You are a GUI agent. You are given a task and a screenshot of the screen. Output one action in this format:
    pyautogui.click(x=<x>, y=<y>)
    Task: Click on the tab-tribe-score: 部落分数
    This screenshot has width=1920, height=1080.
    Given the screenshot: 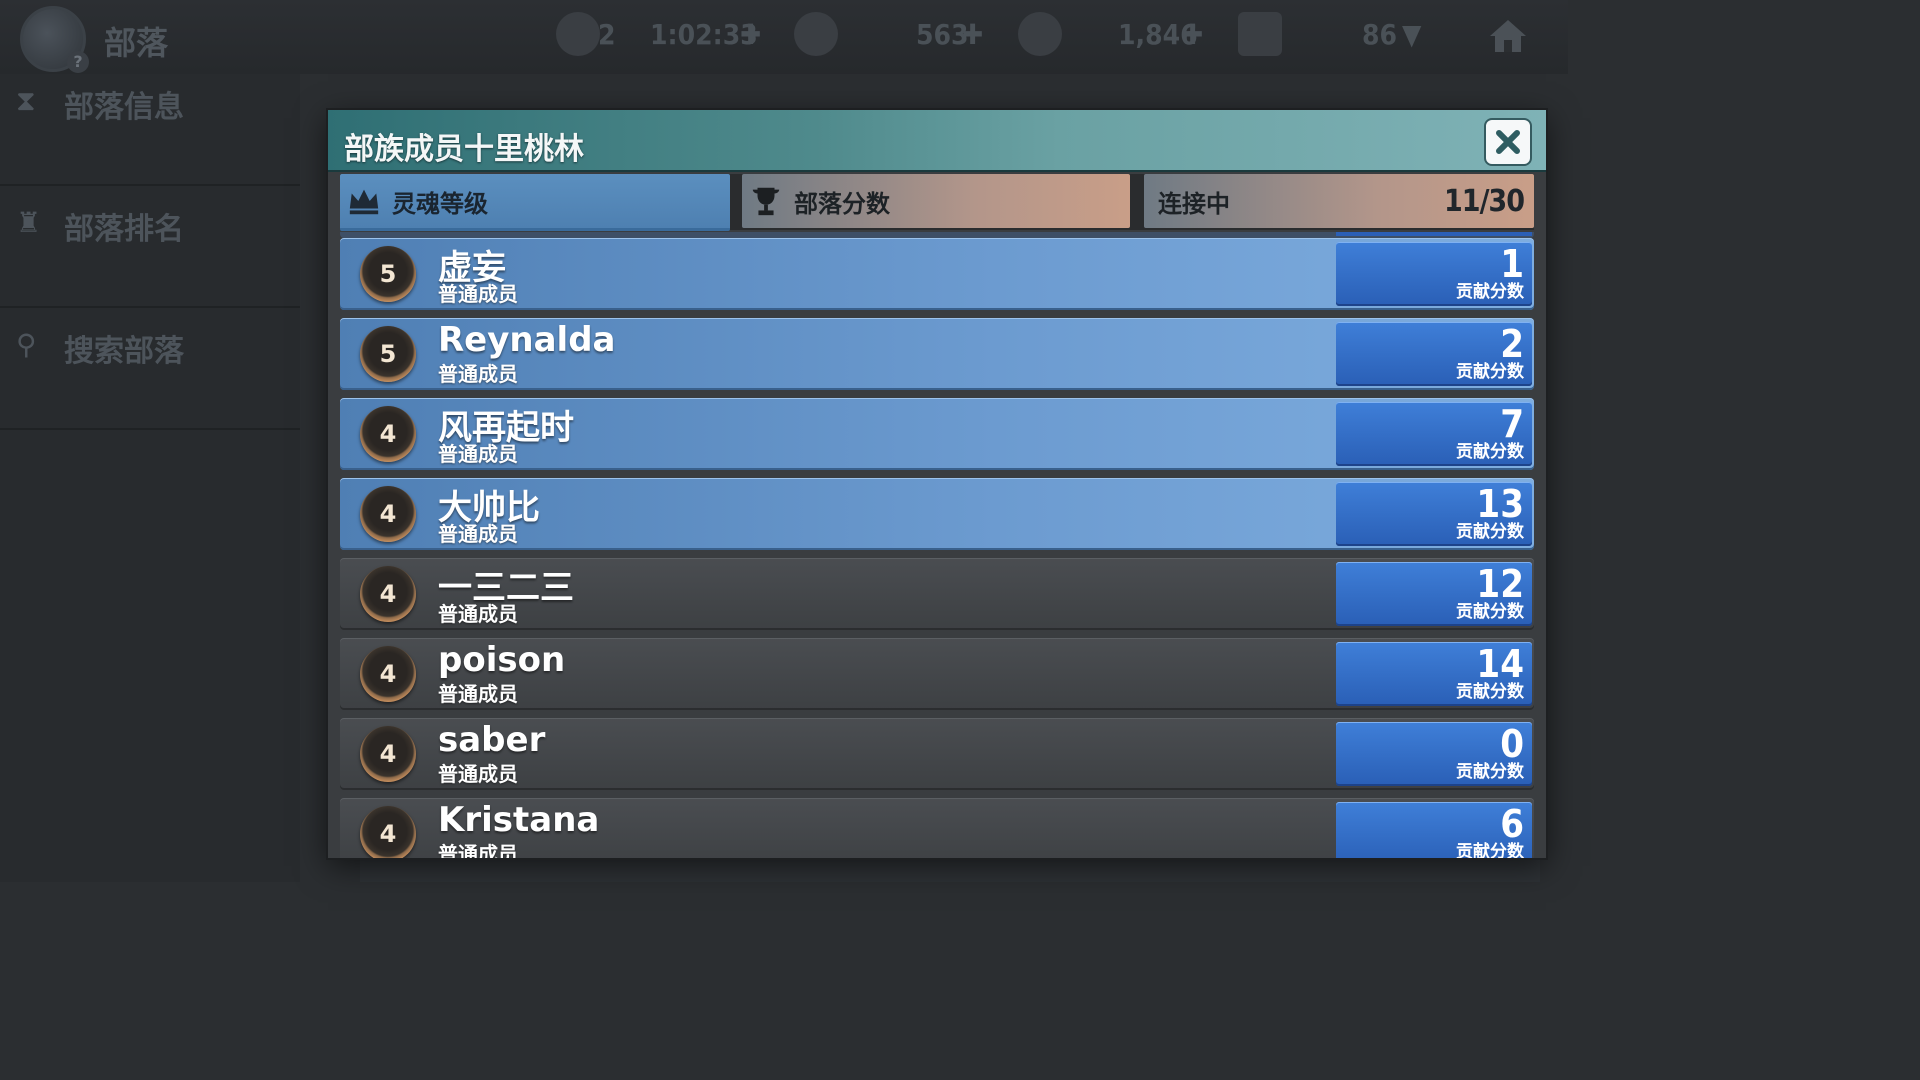 What is the action you would take?
    pyautogui.click(x=936, y=201)
    